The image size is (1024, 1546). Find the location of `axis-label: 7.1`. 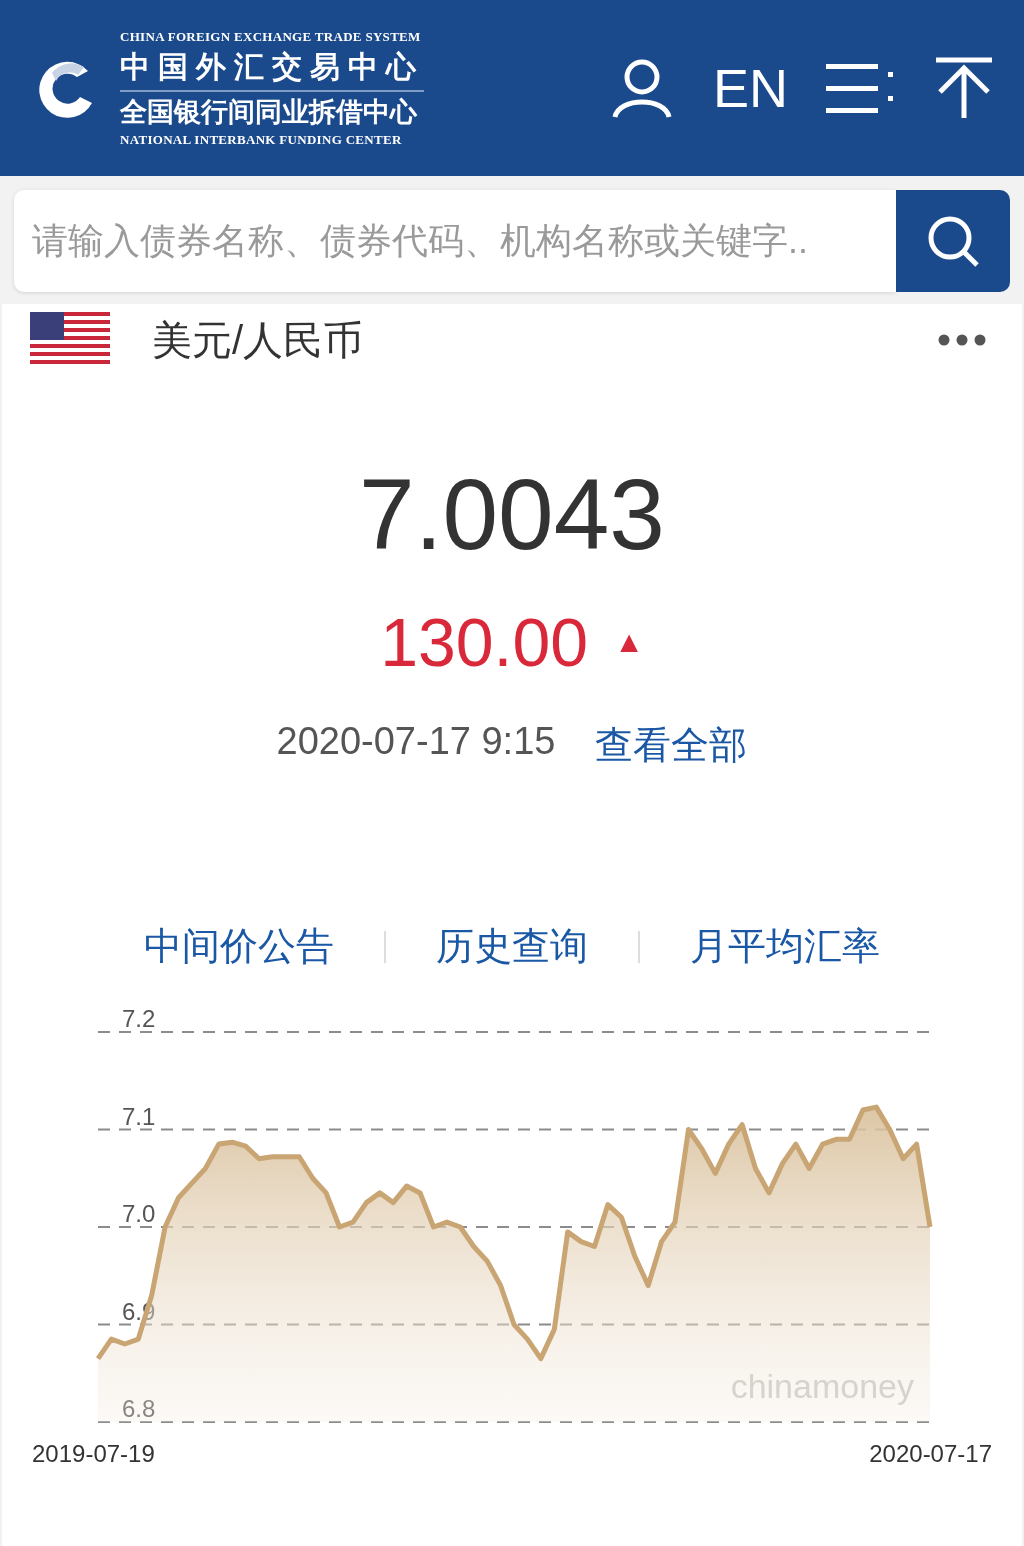

axis-label: 7.1 is located at coordinates (139, 1116).